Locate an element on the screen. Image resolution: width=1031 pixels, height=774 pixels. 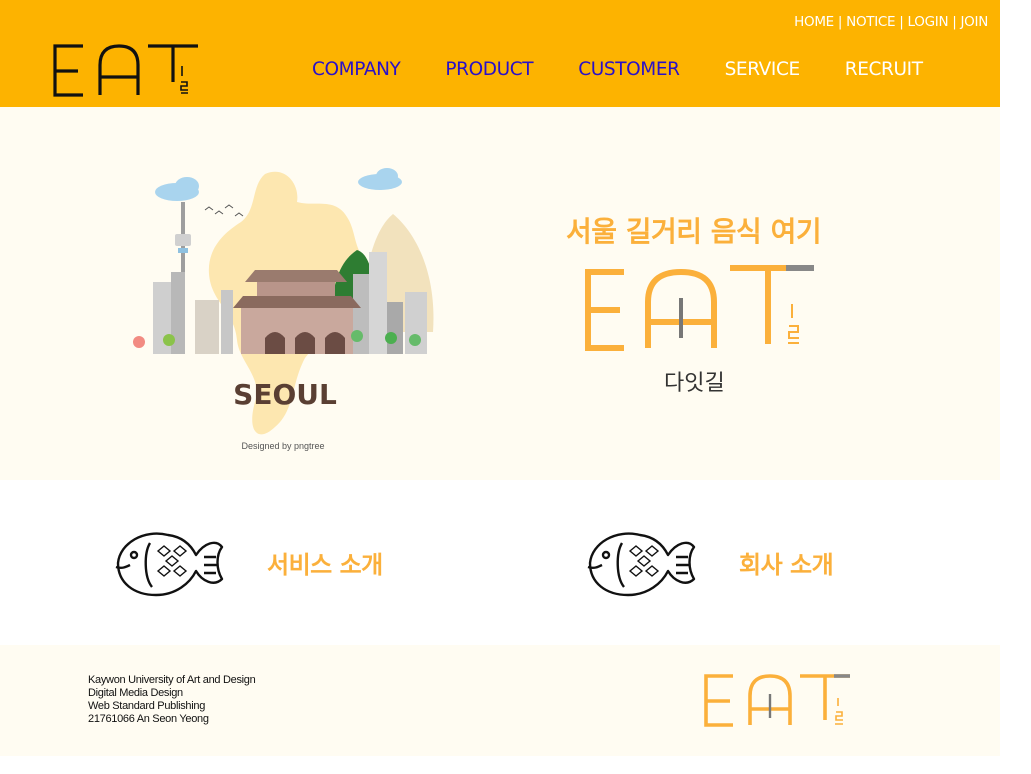
footer-info-line: Web Standard Publishing is located at coordinates (147, 706).